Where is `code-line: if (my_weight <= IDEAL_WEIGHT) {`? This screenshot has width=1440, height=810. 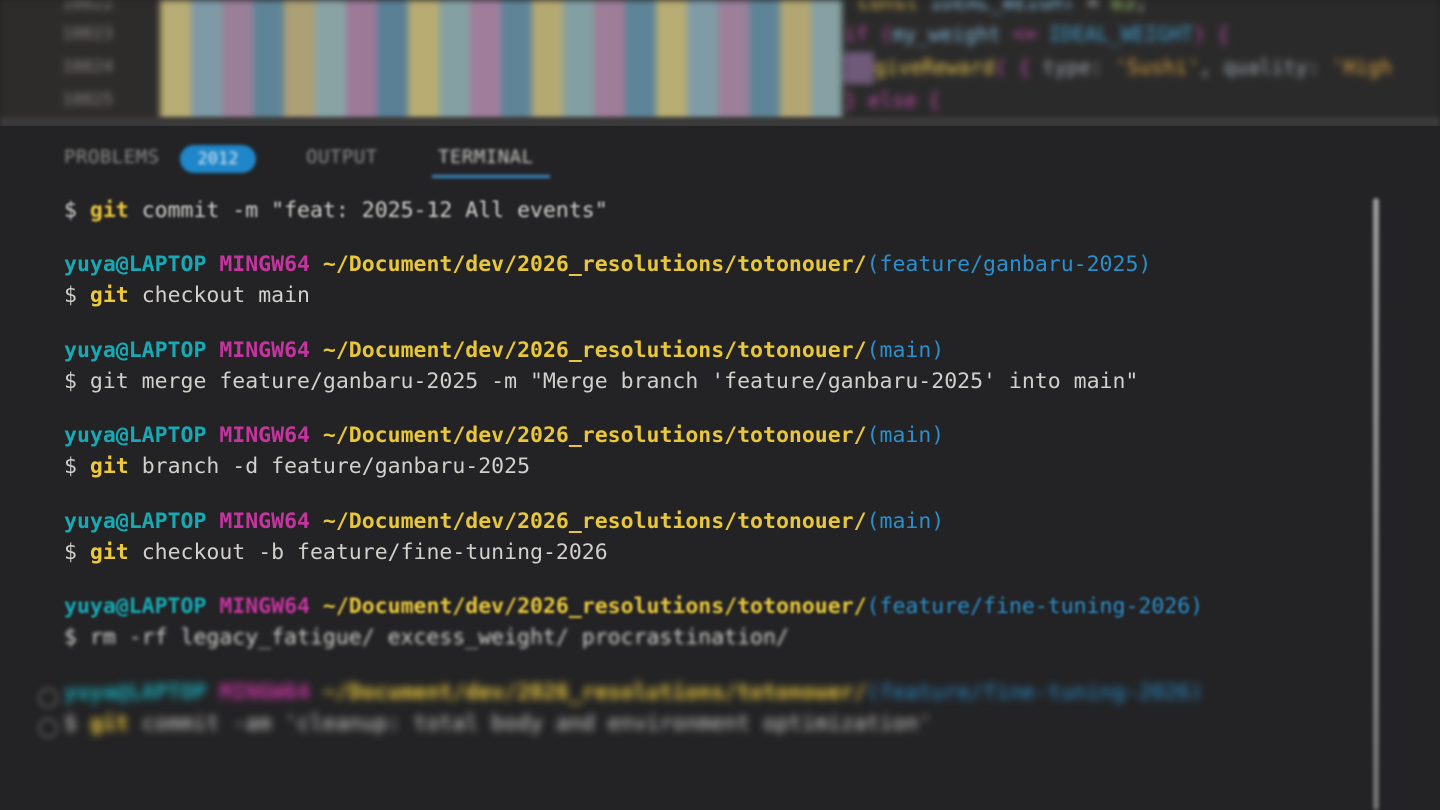
code-line: if (my_weight <= IDEAL_WEIGHT) { is located at coordinates (1036, 34).